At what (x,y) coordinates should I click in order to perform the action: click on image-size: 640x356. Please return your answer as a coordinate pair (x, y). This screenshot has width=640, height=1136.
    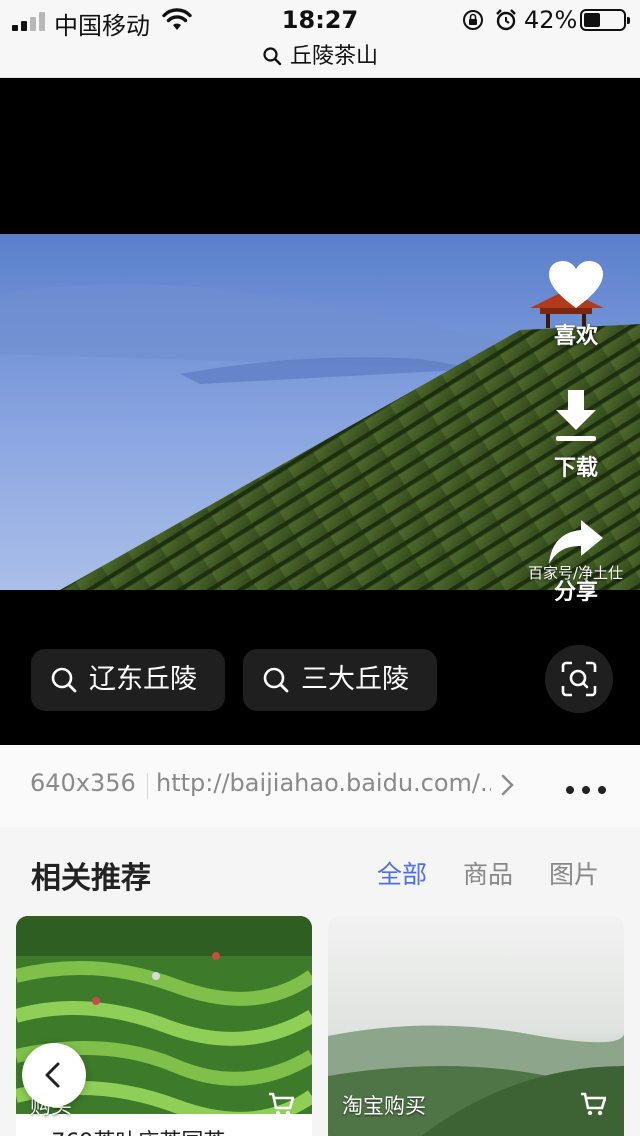
    Looking at the image, I should click on (83, 783).